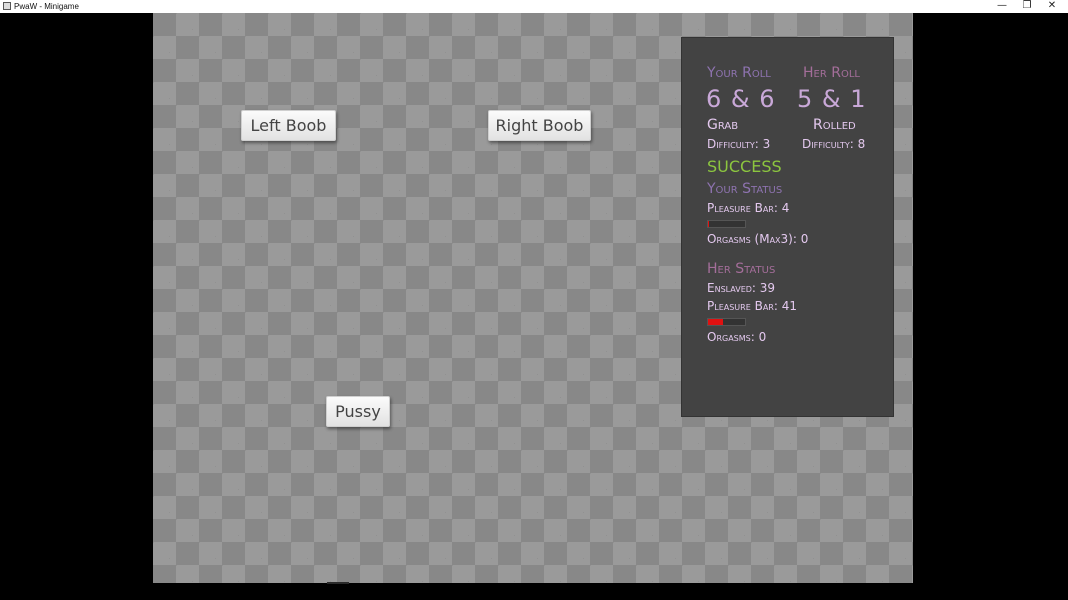 Image resolution: width=1068 pixels, height=600 pixels. What do you see at coordinates (338, 583) in the screenshot?
I see `bottom-handle` at bounding box center [338, 583].